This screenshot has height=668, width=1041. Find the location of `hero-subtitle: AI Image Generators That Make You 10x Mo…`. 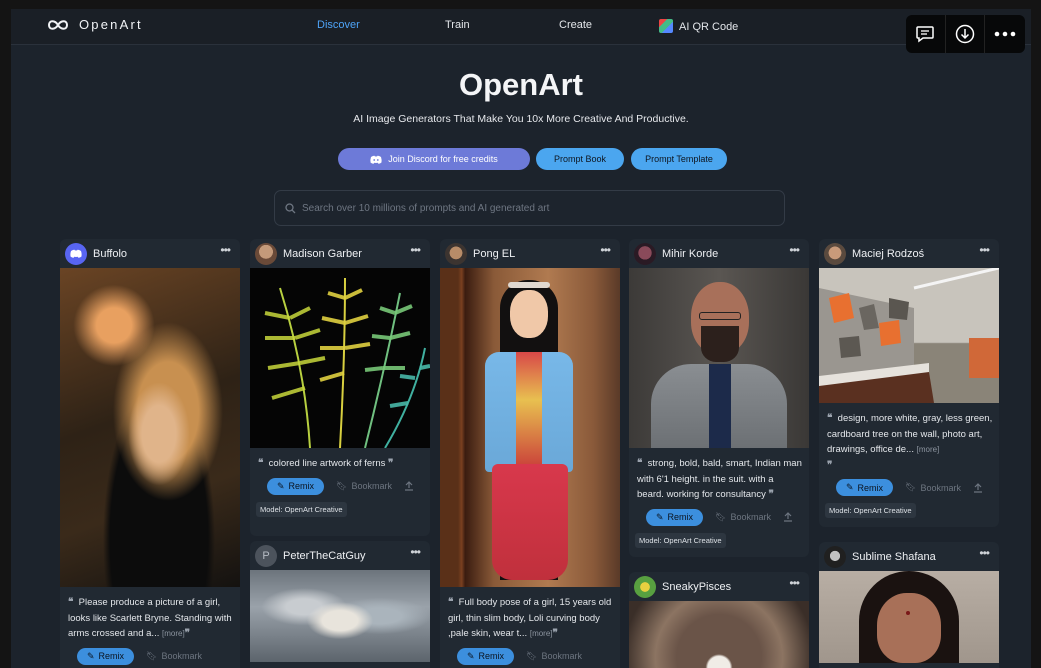

hero-subtitle: AI Image Generators That Make You 10x Mo… is located at coordinates (521, 119).